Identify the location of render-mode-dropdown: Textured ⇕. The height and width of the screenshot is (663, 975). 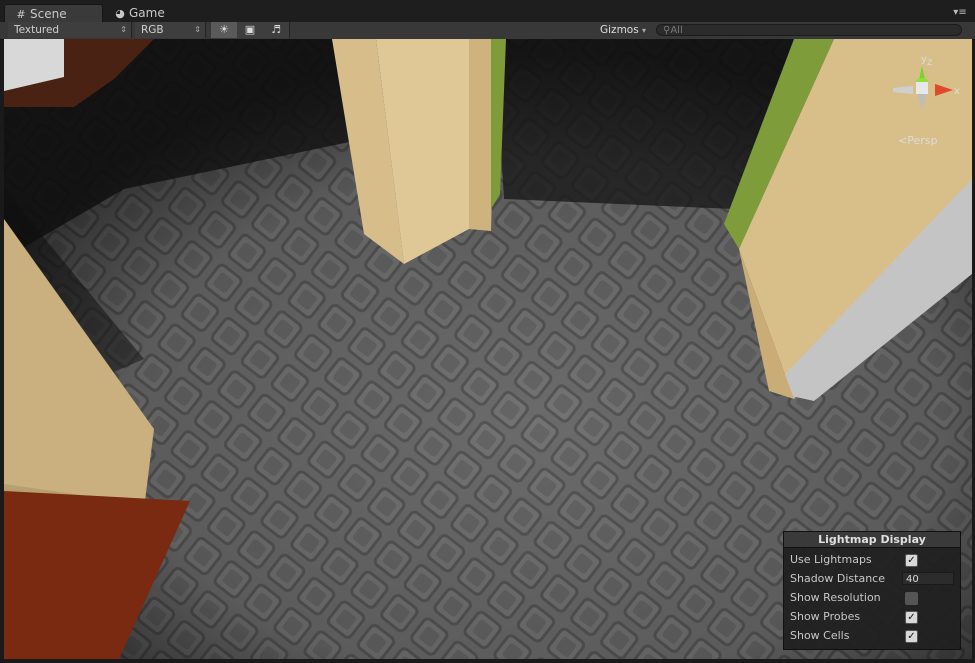
(70, 30).